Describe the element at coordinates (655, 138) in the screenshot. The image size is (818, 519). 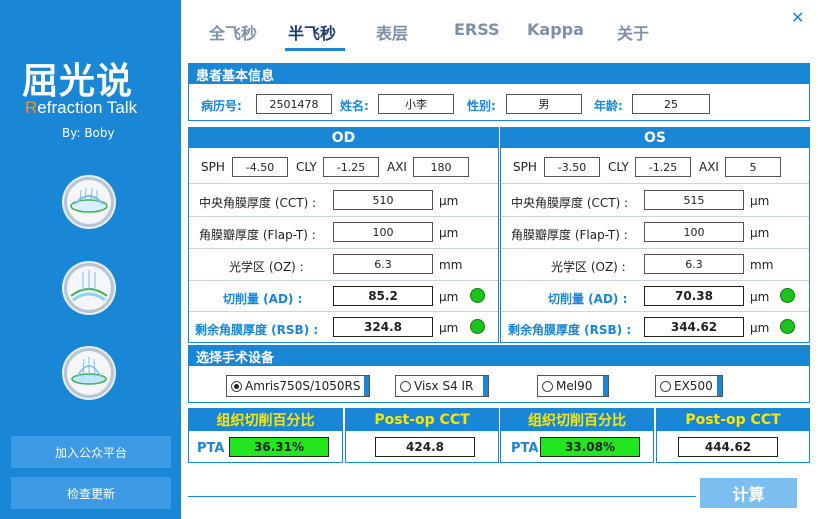
I see `os-title: OS` at that location.